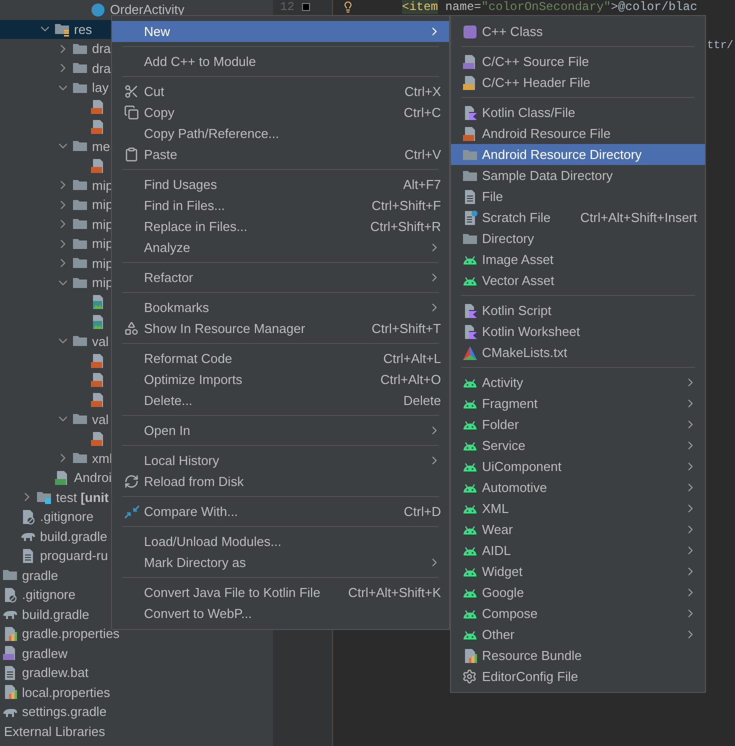 The height and width of the screenshot is (746, 735). I want to click on shortcut-text: Ctrl+Alt+L, so click(411, 359).